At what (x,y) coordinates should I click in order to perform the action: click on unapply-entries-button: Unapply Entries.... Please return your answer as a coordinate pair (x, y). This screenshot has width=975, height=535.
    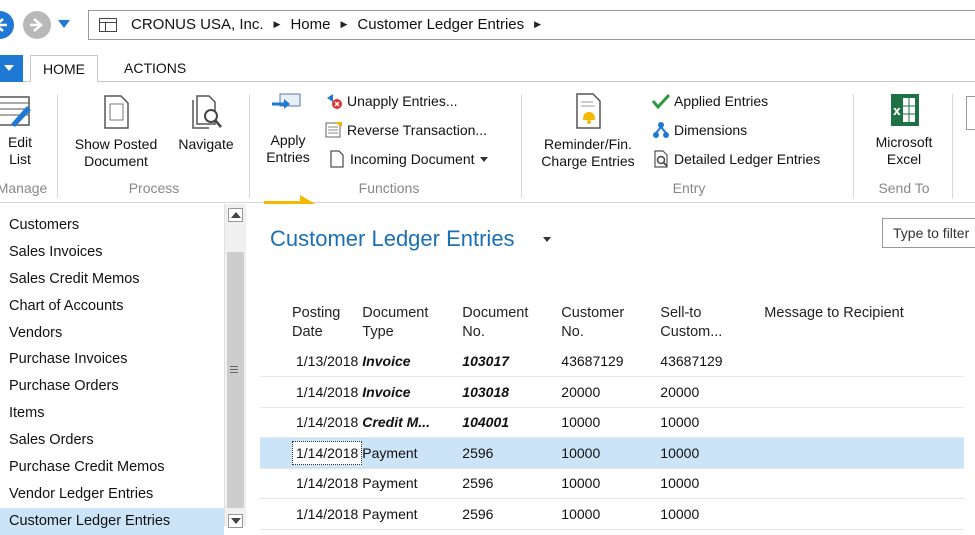
    Looking at the image, I should click on (391, 101).